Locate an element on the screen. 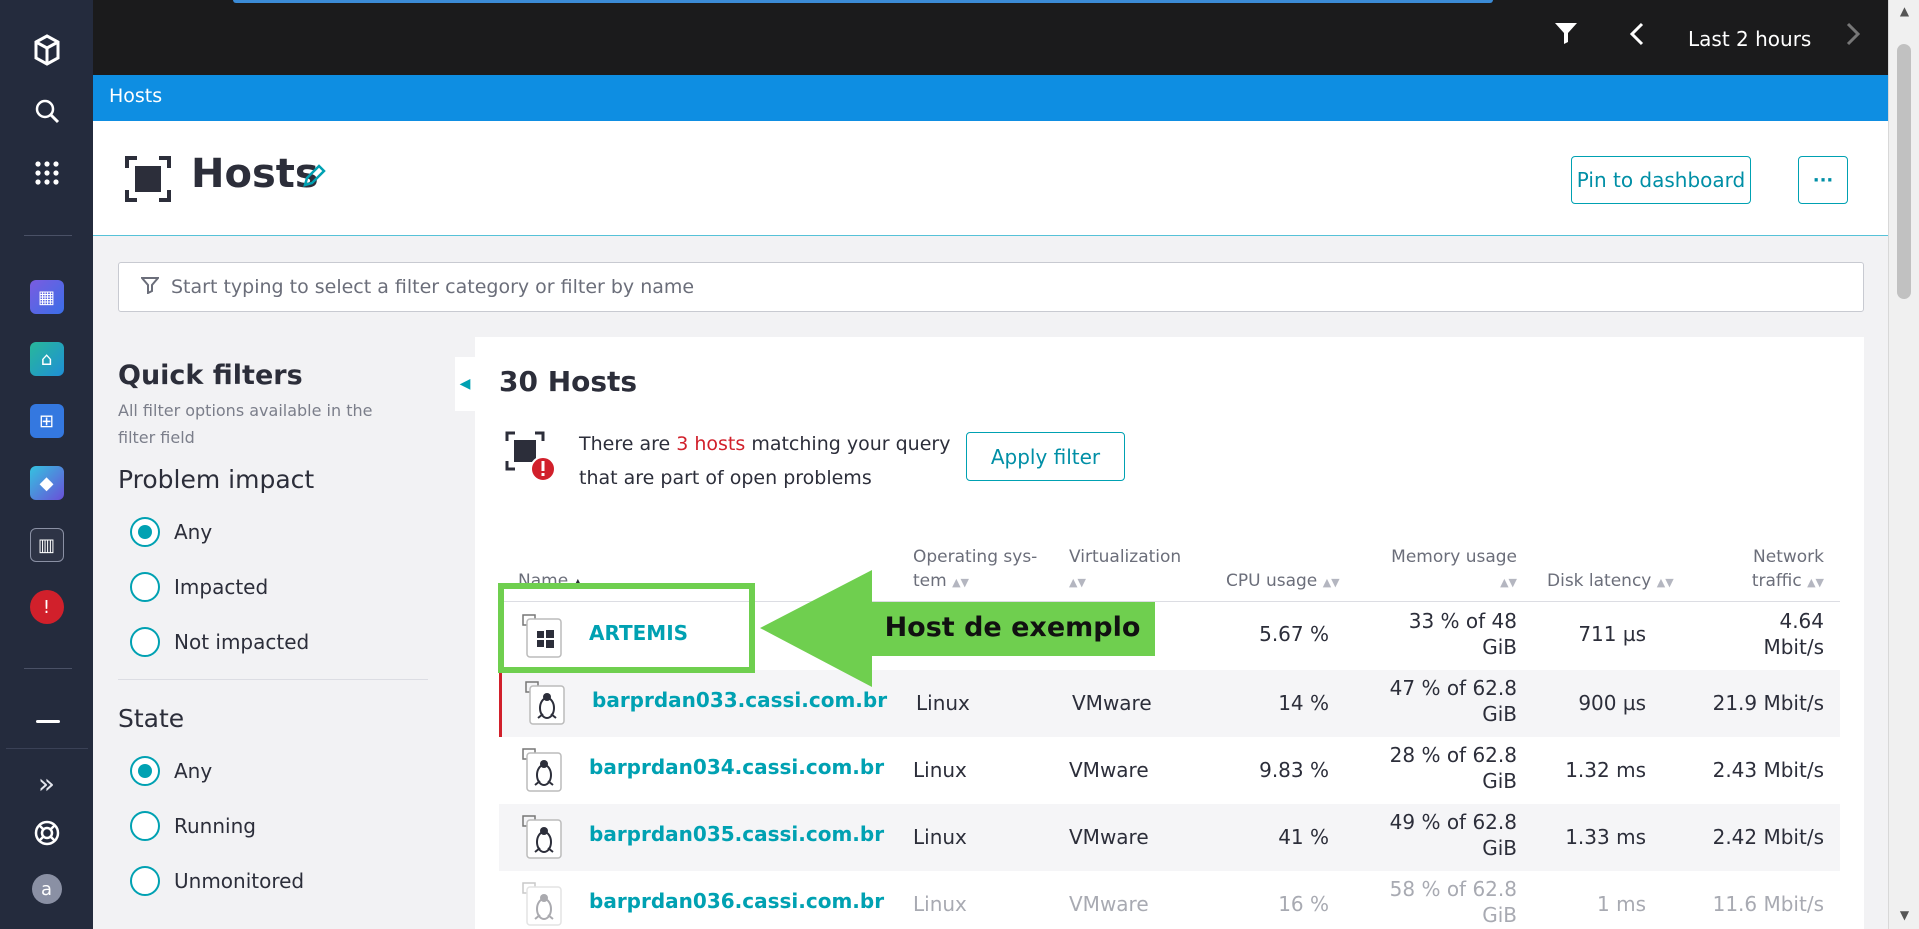 This screenshot has width=1919, height=929. breadcrumb: Hosts is located at coordinates (990, 98).